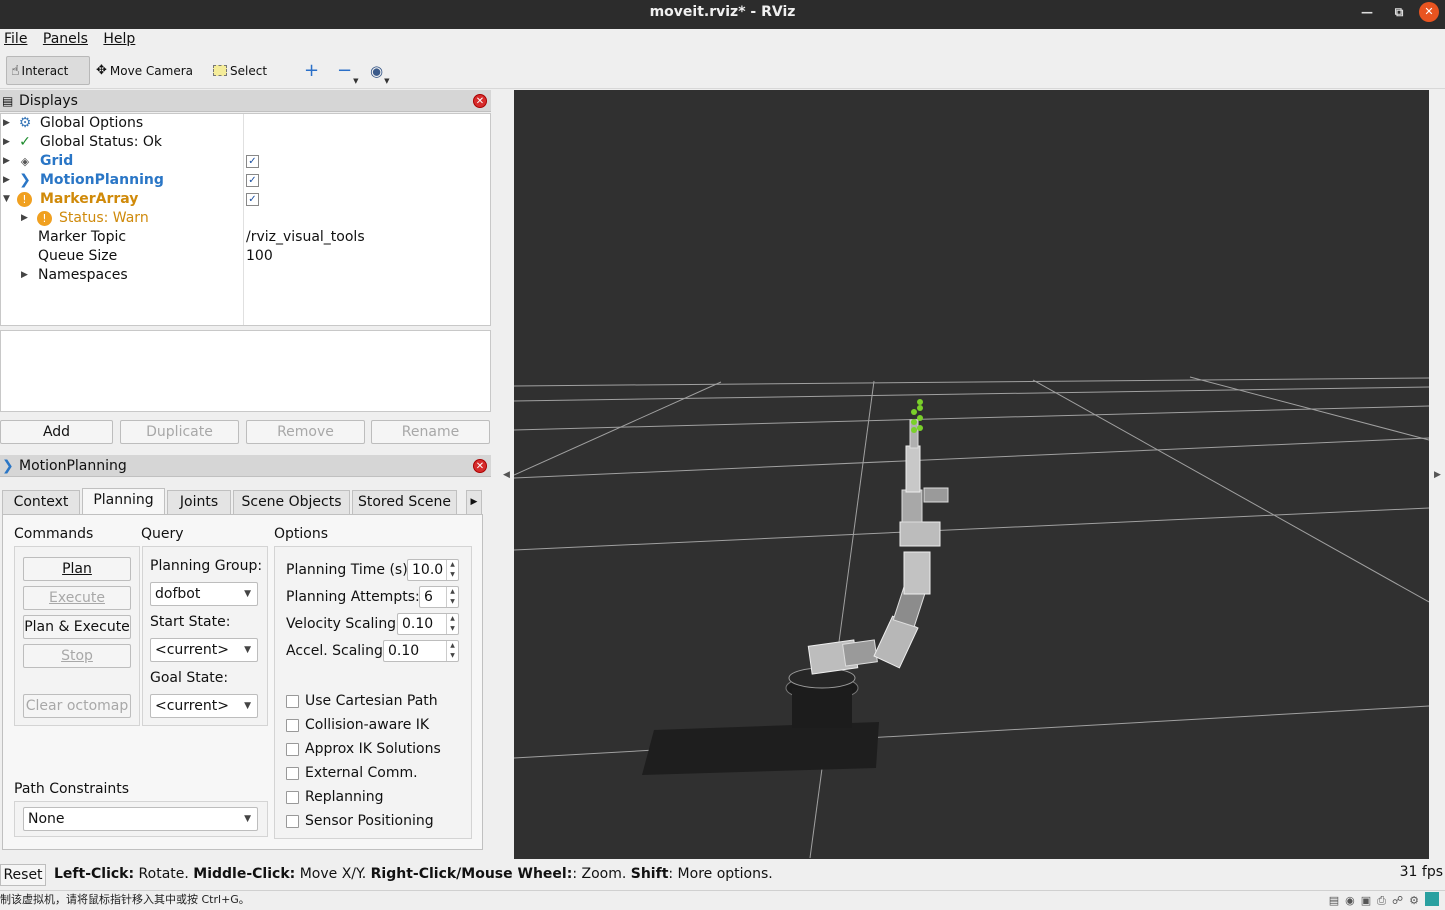 The width and height of the screenshot is (1445, 910). I want to click on motionplanning-panel-header: ❯ MotionPlanning ✕, so click(245, 466).